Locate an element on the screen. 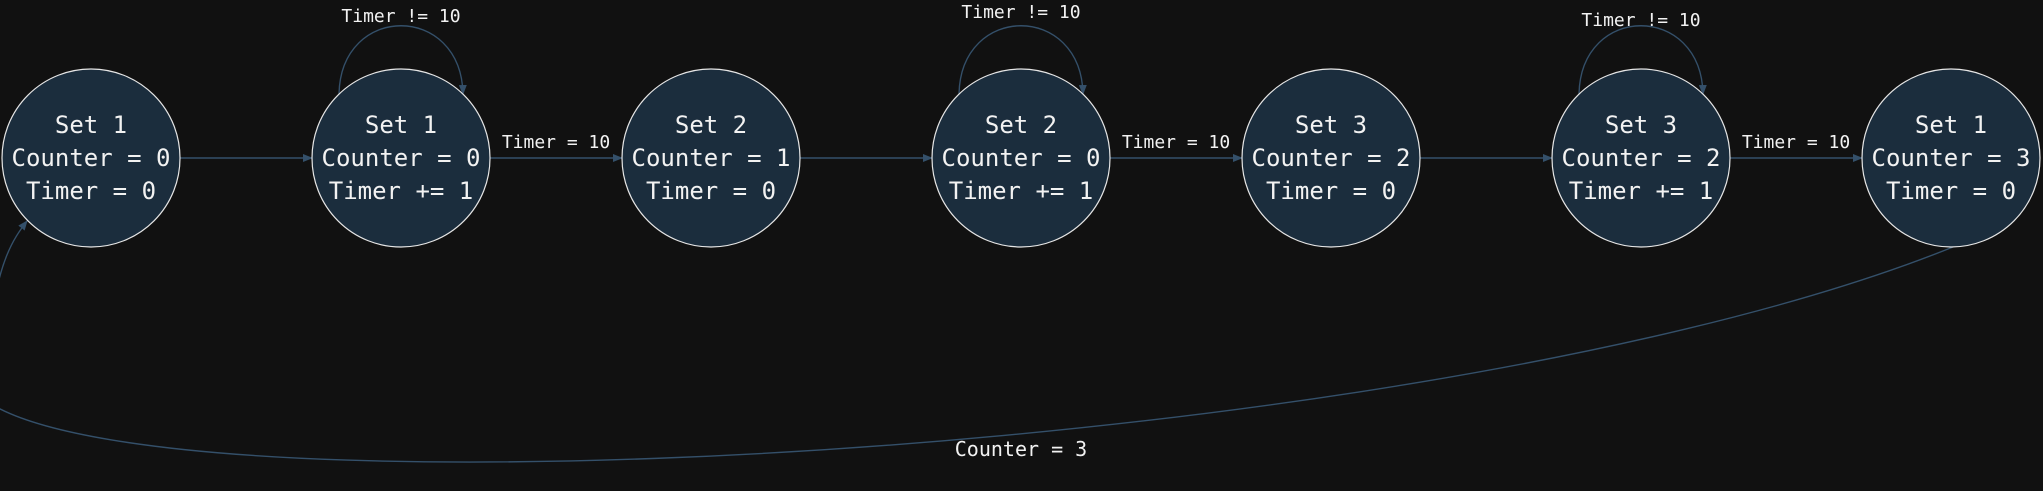 The width and height of the screenshot is (2043, 491). state-node: Set 2 Counter = 1 Timer = 0 is located at coordinates (711, 158).